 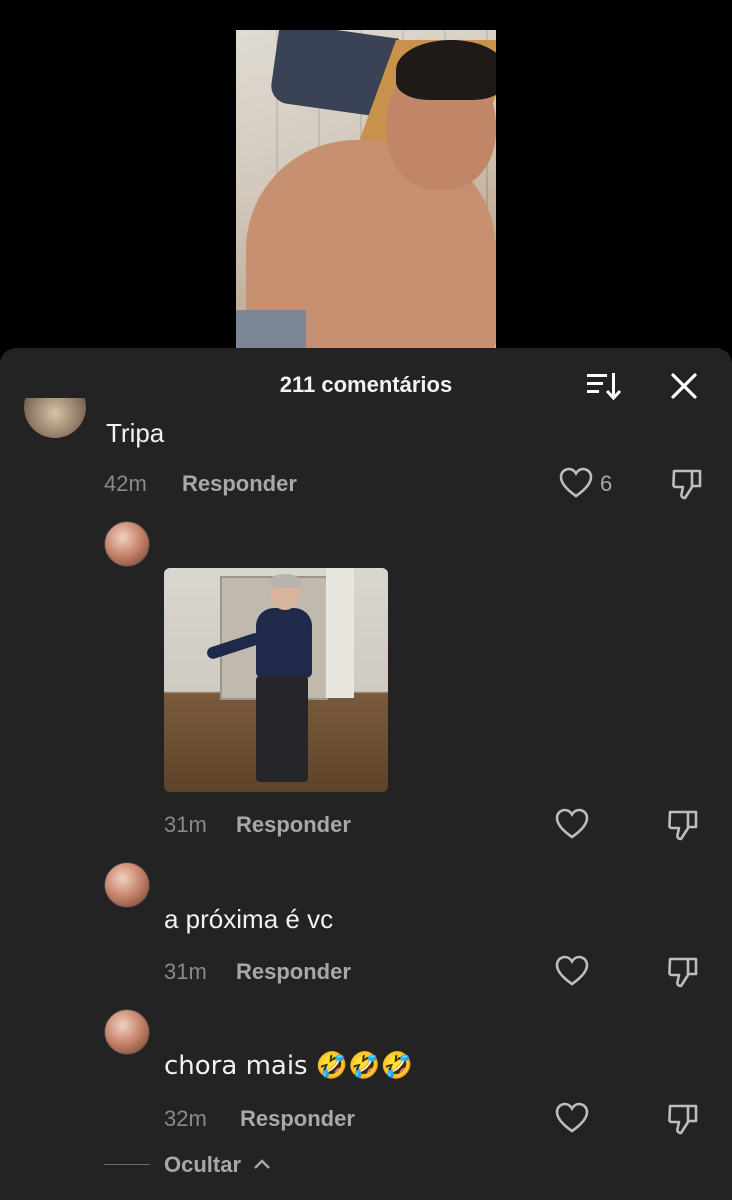 I want to click on gif-person-legs, so click(x=282, y=729).